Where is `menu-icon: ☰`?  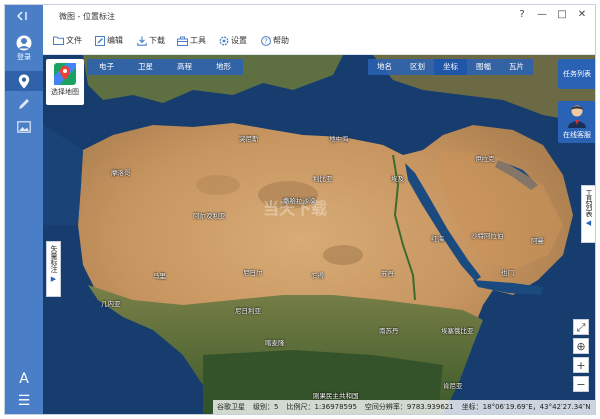
menu-icon: ☰ is located at coordinates (24, 401).